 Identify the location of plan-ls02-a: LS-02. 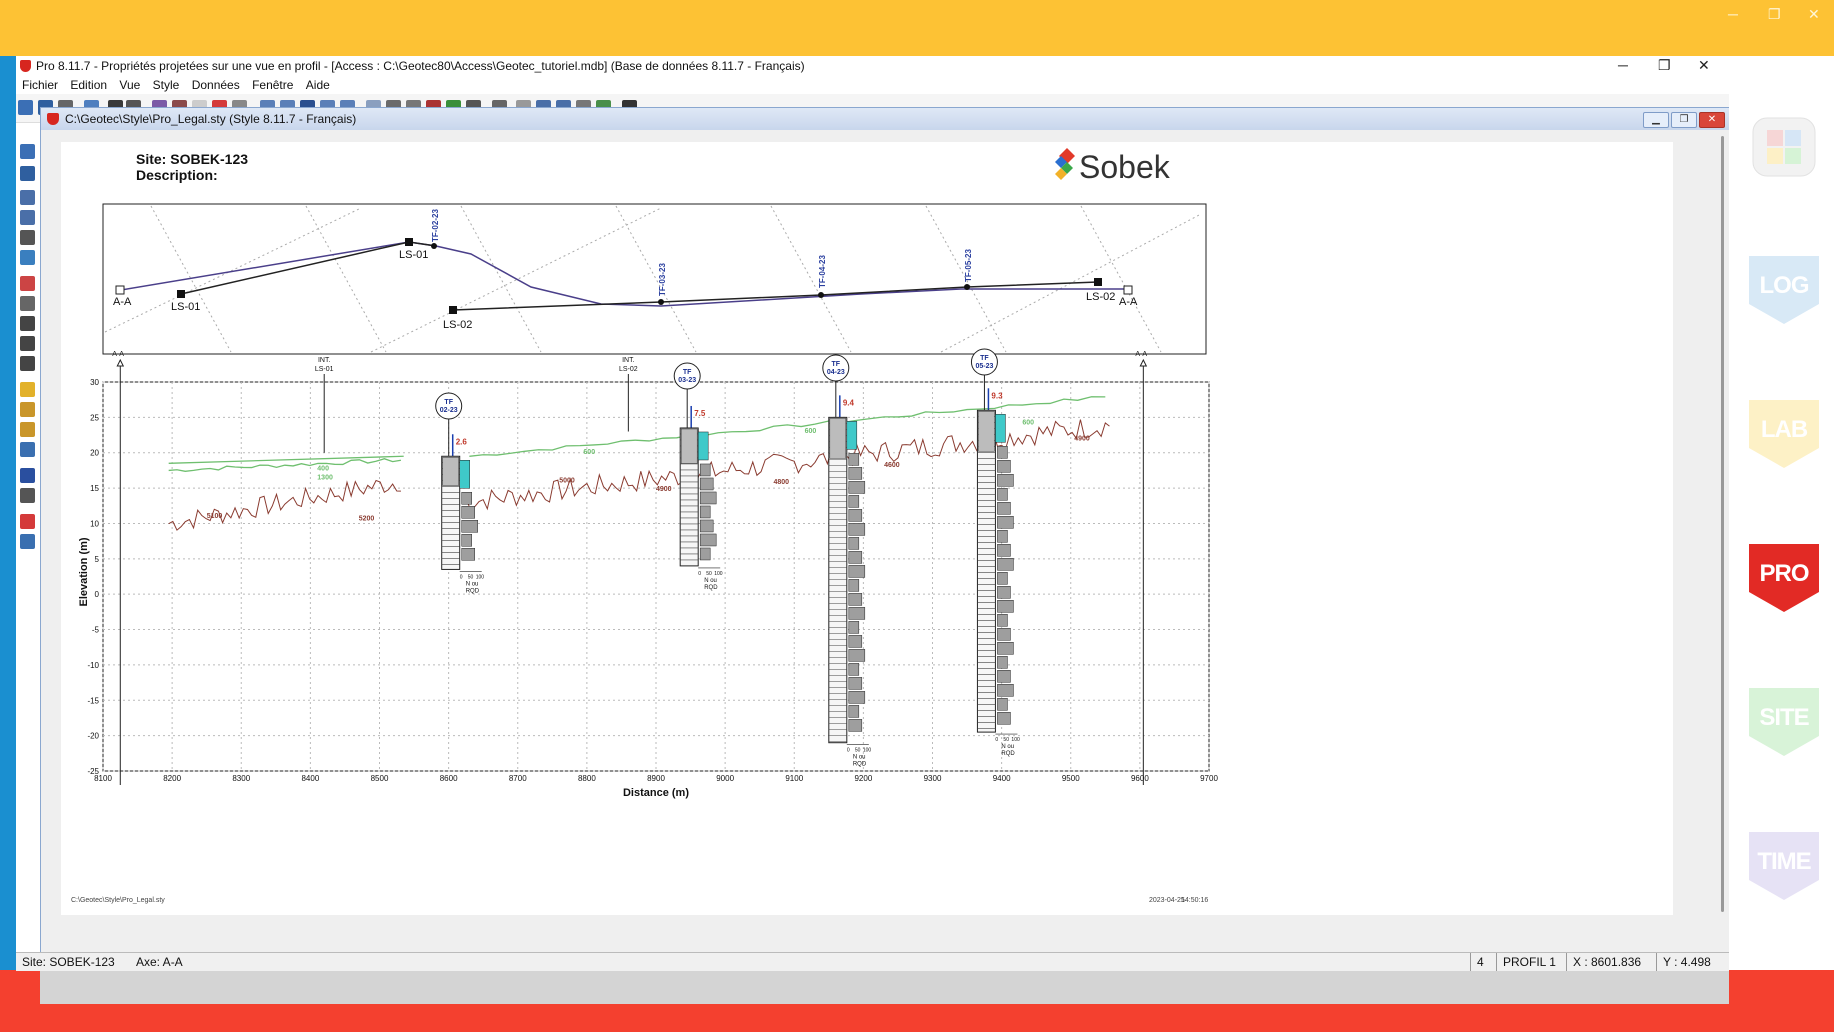
(457, 325).